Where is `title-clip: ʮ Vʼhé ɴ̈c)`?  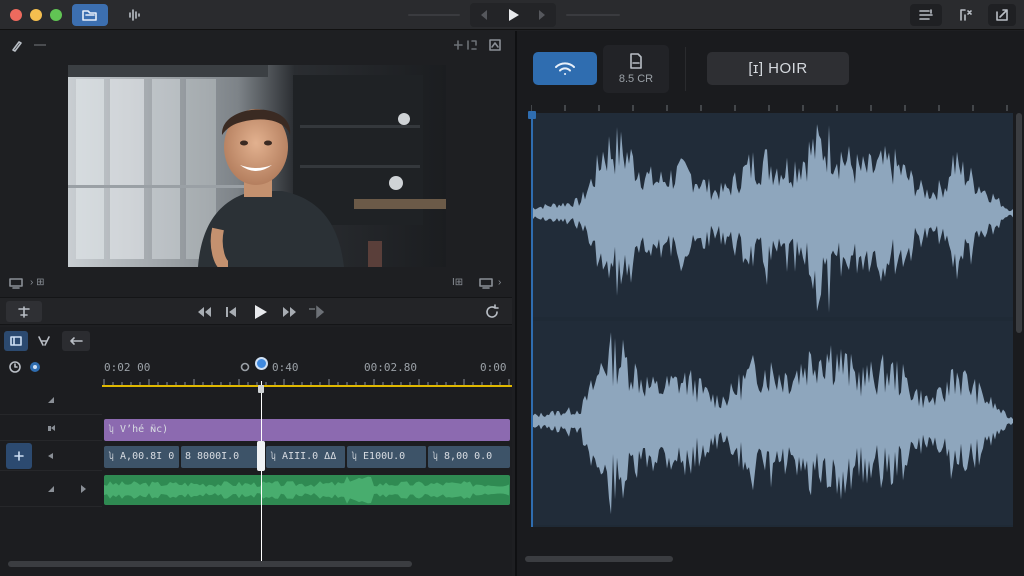
title-clip: ʮ Vʼhé ɴ̈c) is located at coordinates (307, 430).